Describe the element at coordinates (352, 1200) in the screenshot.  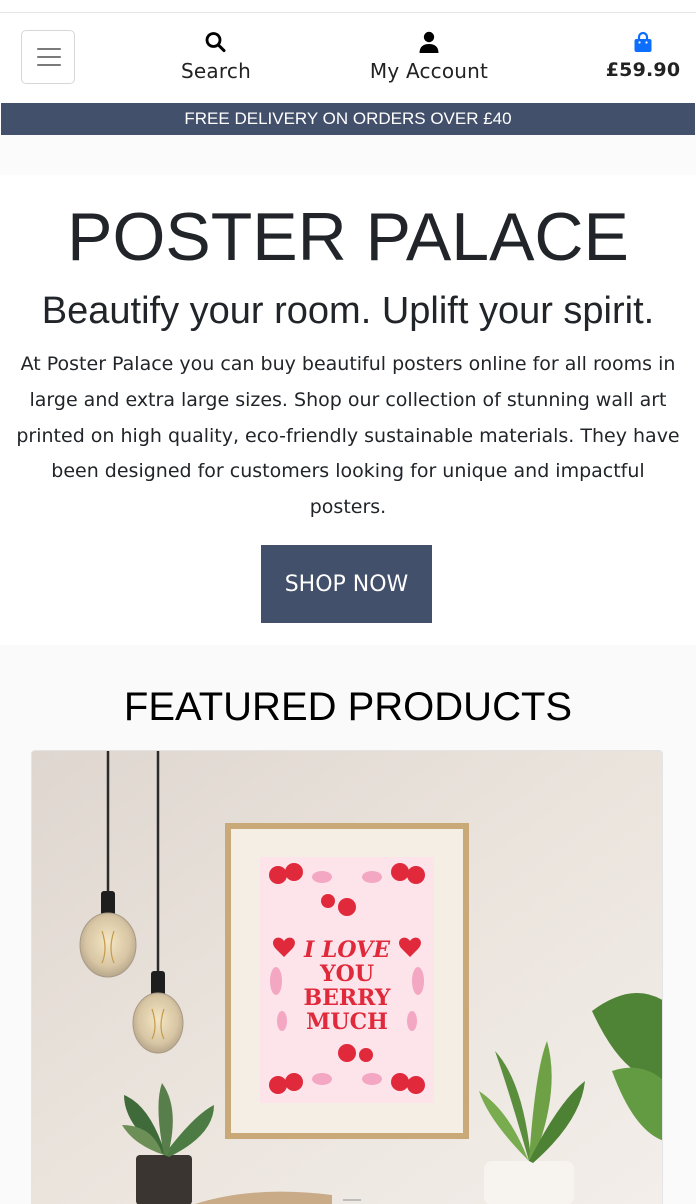
I see `scroll-indicator` at that location.